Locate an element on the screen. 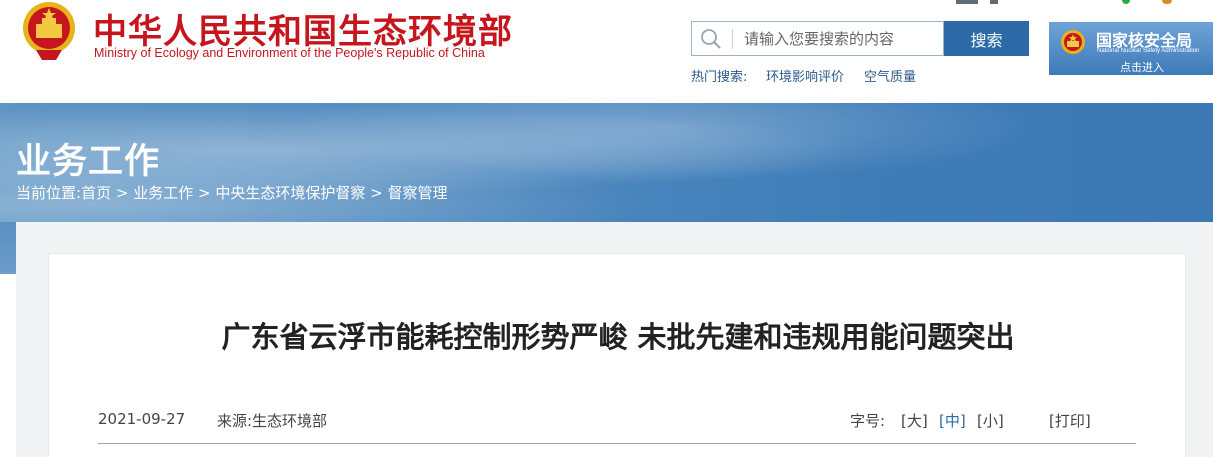 The width and height of the screenshot is (1213, 457). breadcrumb-prefix: 当前位置: is located at coordinates (49, 193).